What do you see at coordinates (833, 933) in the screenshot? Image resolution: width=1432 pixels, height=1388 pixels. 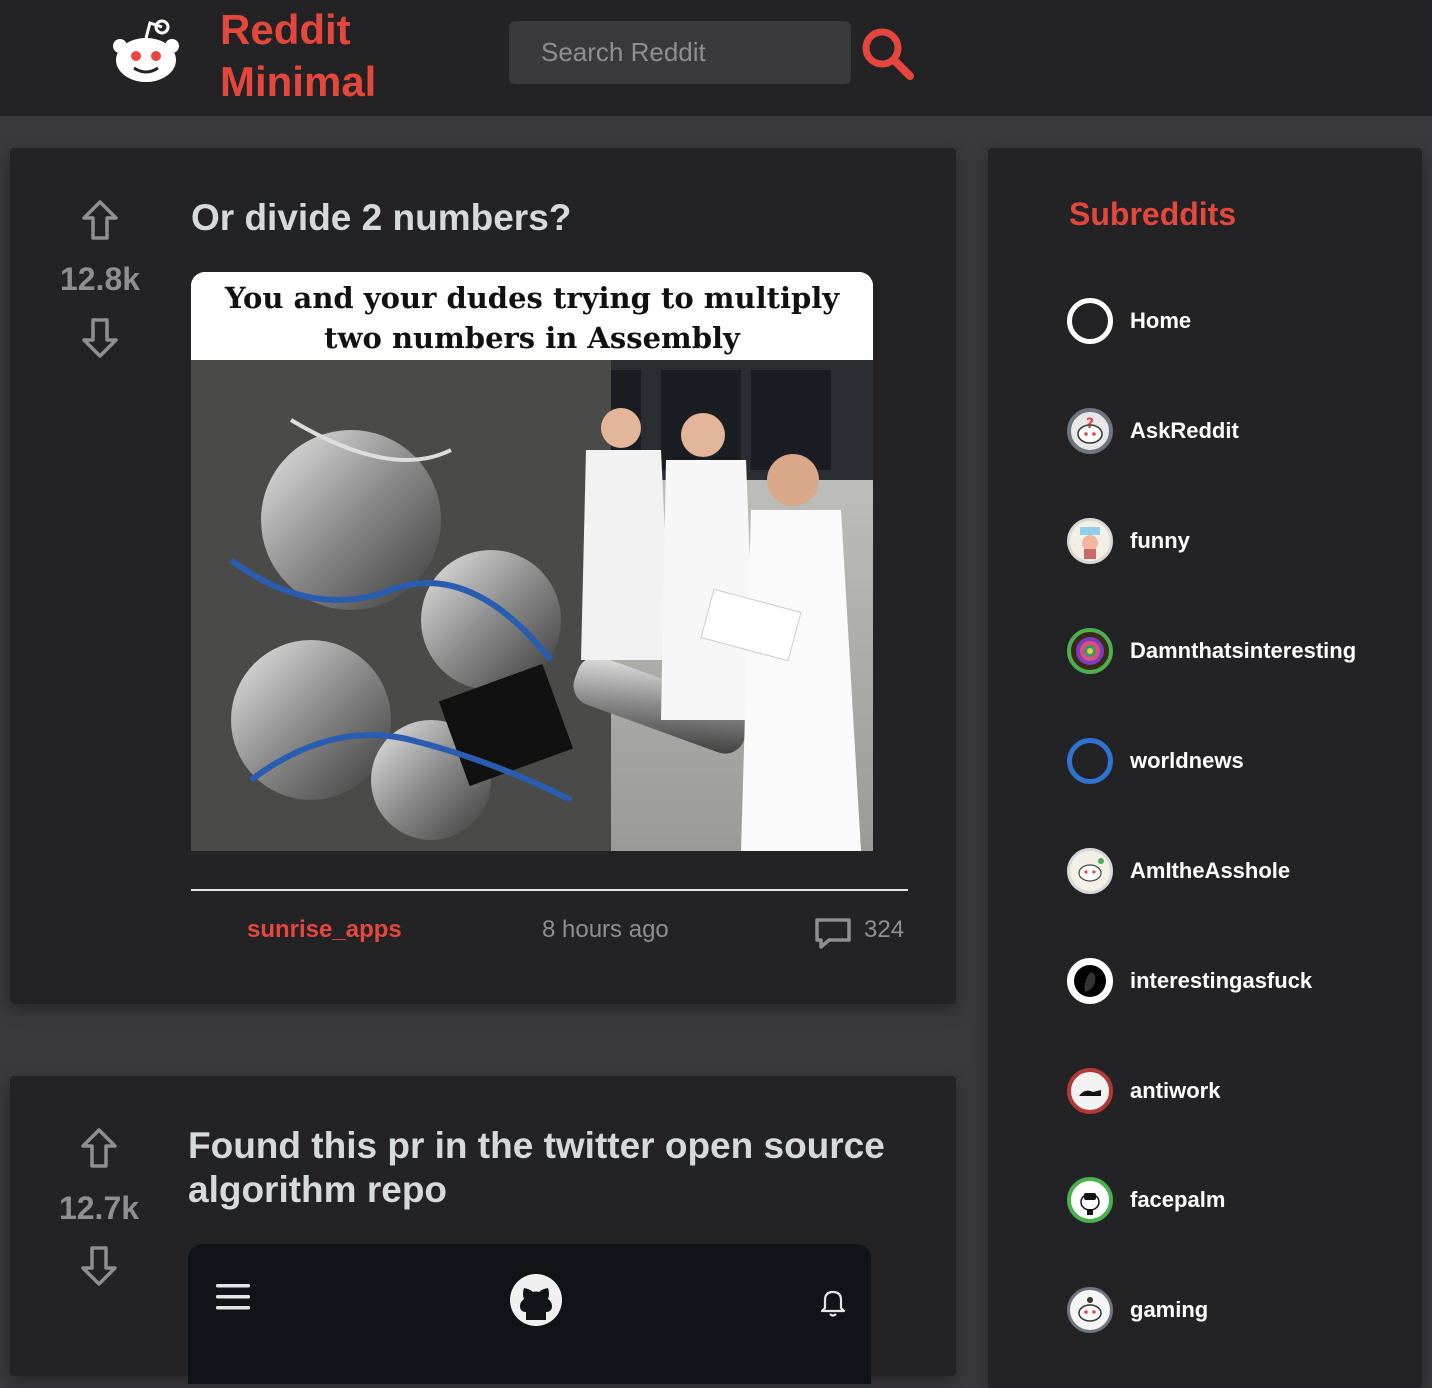 I see `comment-icon` at bounding box center [833, 933].